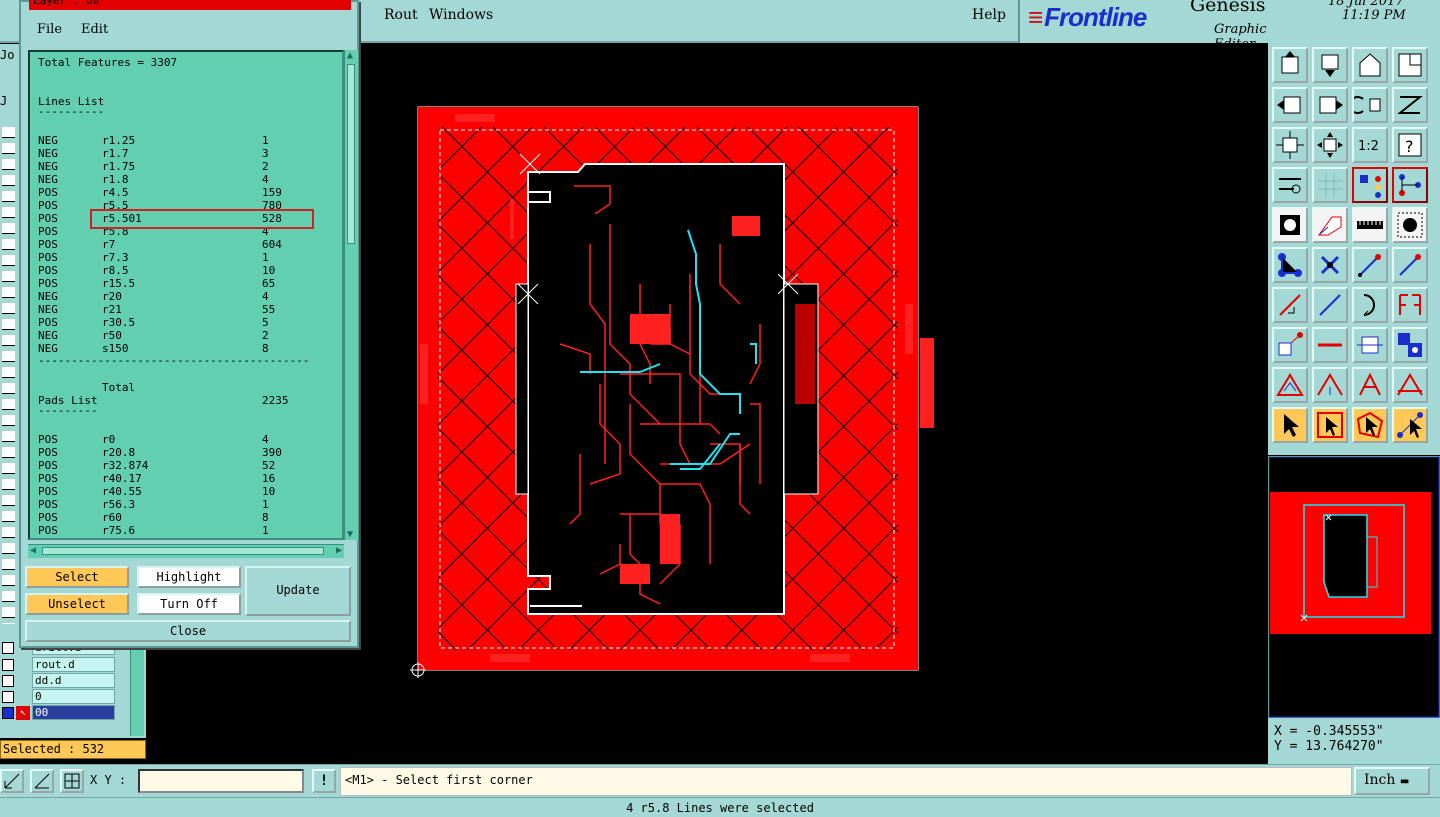 The height and width of the screenshot is (817, 1440). Describe the element at coordinates (1392, 781) in the screenshot. I see `unit-selector: Inch ▬` at that location.